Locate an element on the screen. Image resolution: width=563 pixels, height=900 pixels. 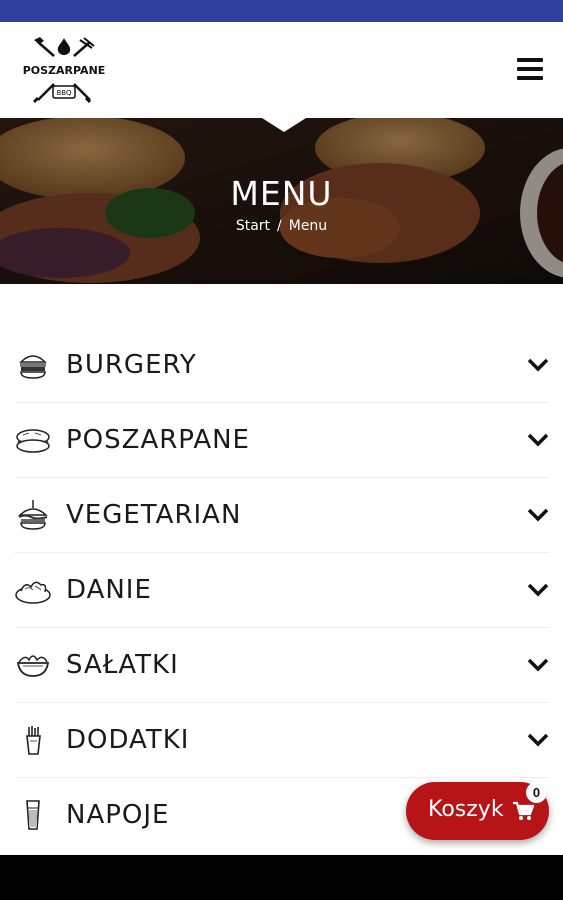
logo-text: POSZARPANE is located at coordinates (64, 70).